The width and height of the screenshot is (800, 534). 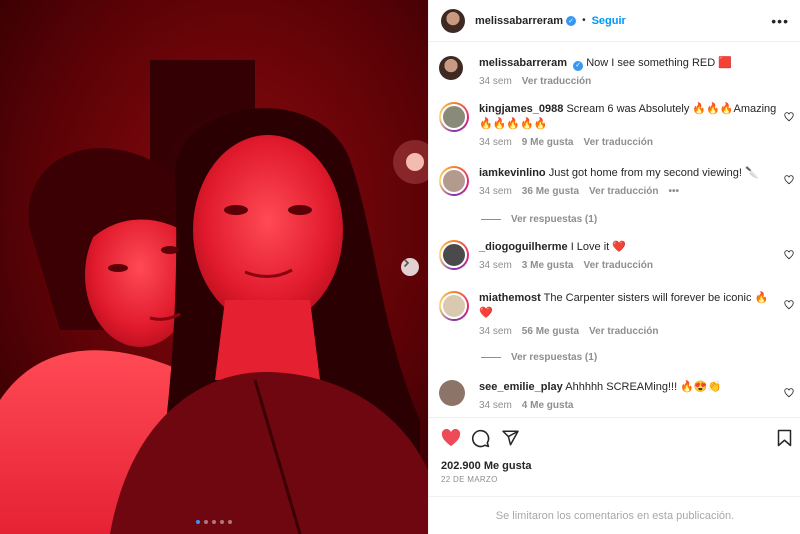 I want to click on comment-text: Just got home from my second viewing! 🔪, so click(x=653, y=173).